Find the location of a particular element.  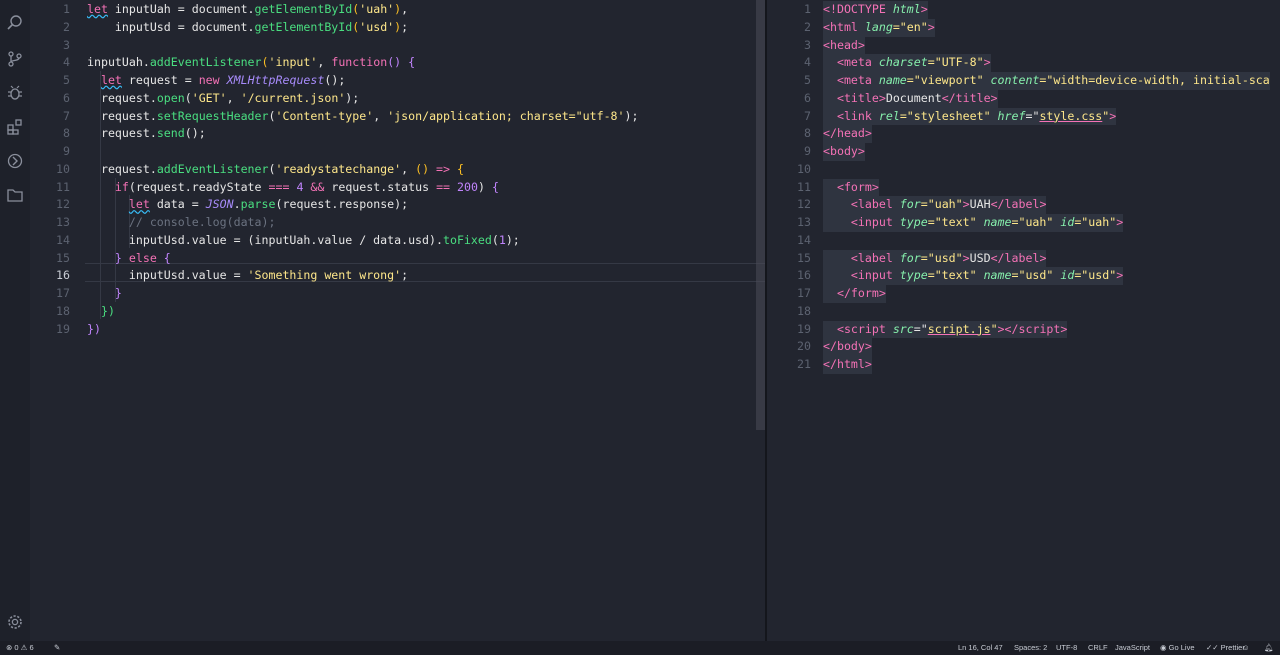

code-line: 1 <!DOCTYPE html> is located at coordinates (1023, 10).